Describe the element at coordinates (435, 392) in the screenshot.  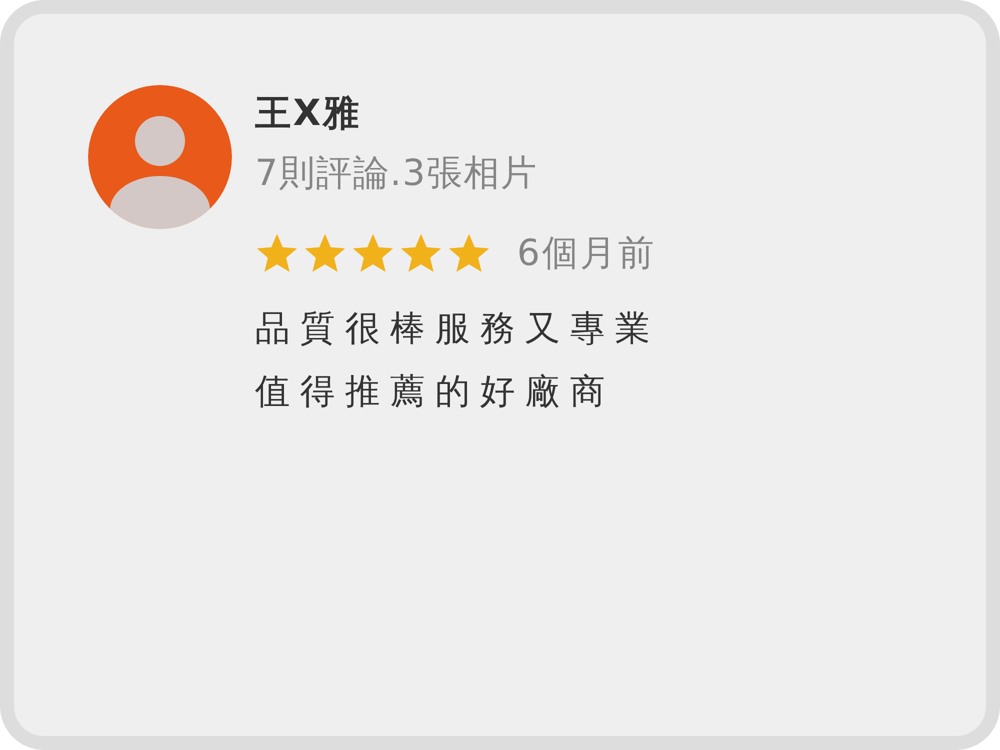
I see `review-text: 值得推薦的好廠商` at that location.